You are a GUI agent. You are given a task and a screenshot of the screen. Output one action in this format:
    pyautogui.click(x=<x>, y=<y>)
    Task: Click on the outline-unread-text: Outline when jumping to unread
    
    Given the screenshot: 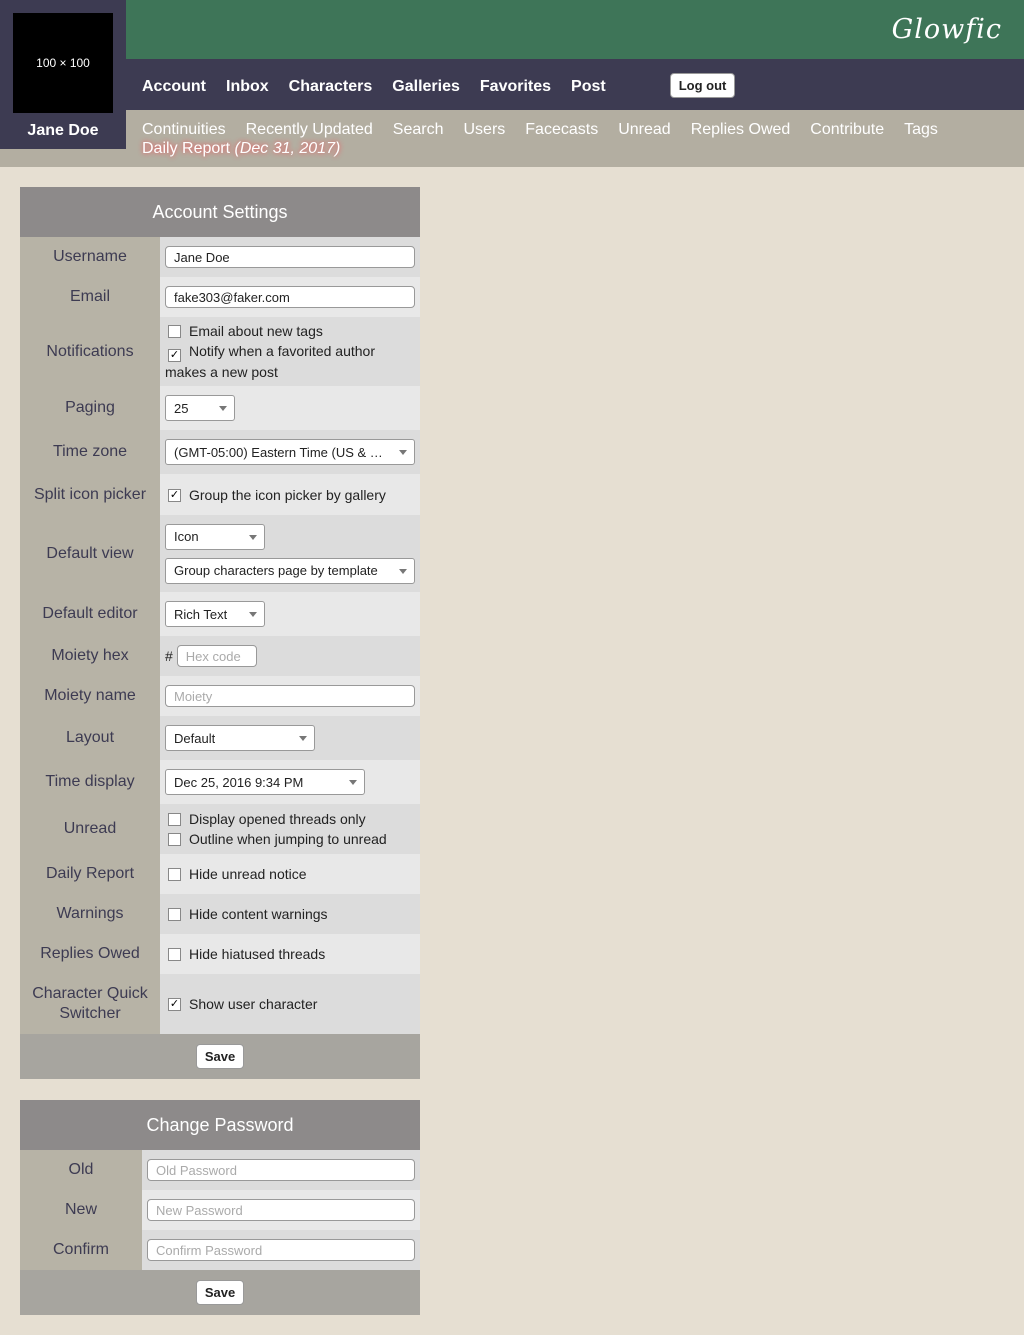 What is the action you would take?
    pyautogui.click(x=288, y=839)
    